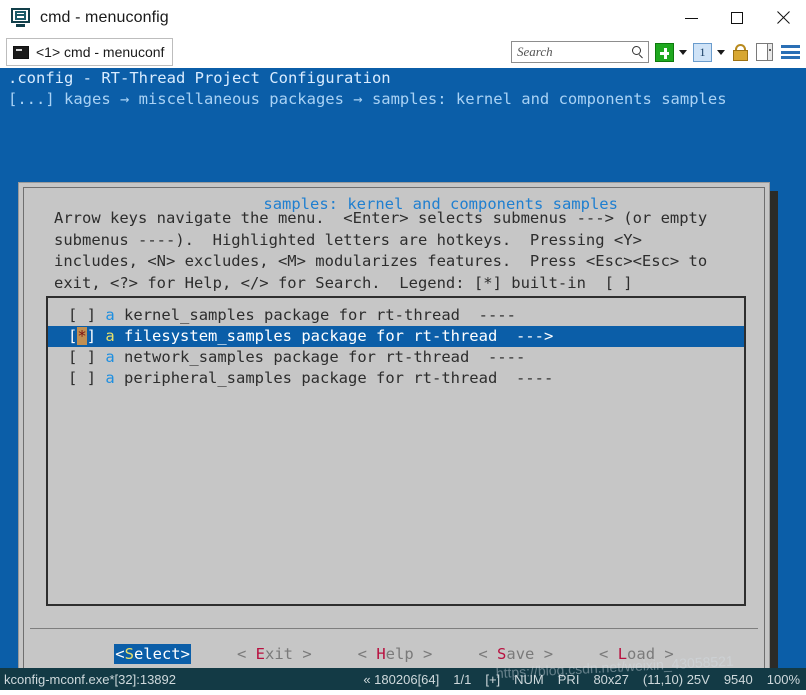  Describe the element at coordinates (100, 52) in the screenshot. I see `tab-label: <1> cmd - menuconf` at that location.